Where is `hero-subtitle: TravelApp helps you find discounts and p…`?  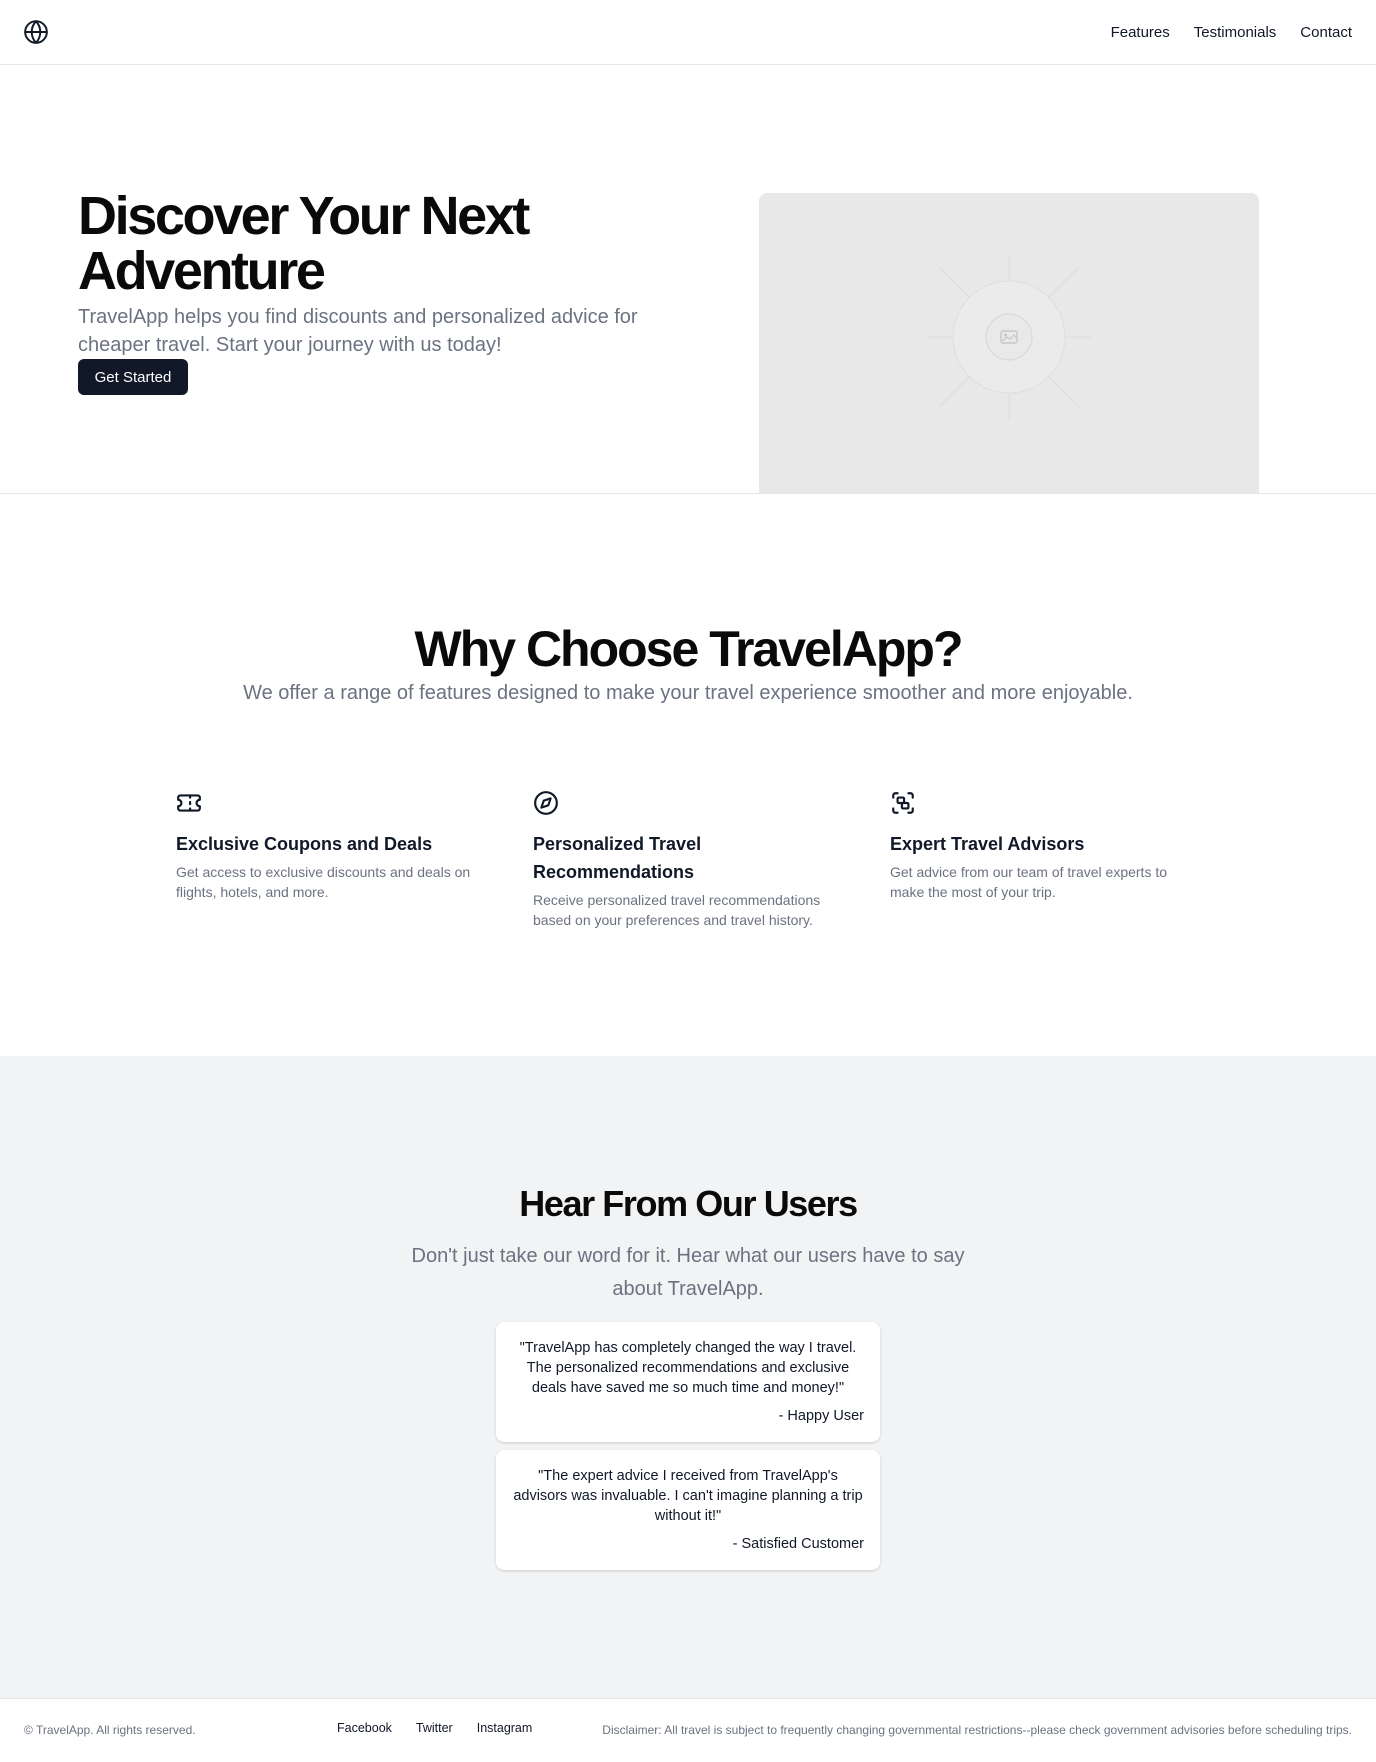
hero-subtitle: TravelApp helps you find discounts and p… is located at coordinates (358, 331).